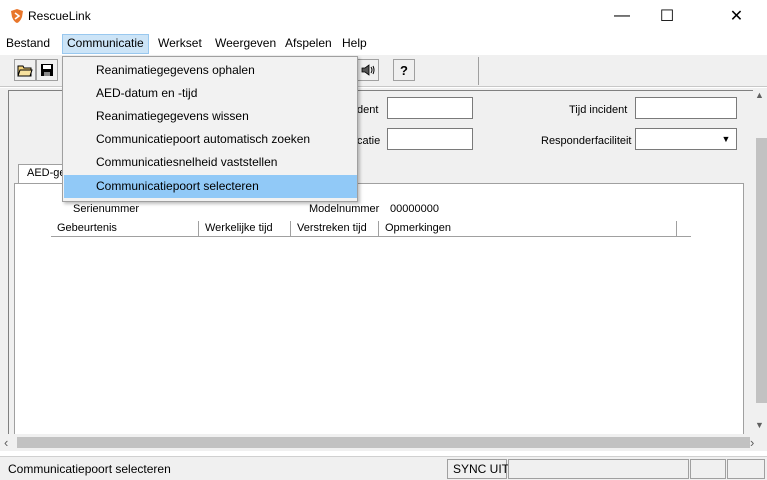  Describe the element at coordinates (106, 209) in the screenshot. I see `serienummer-label: Serienummer` at that location.